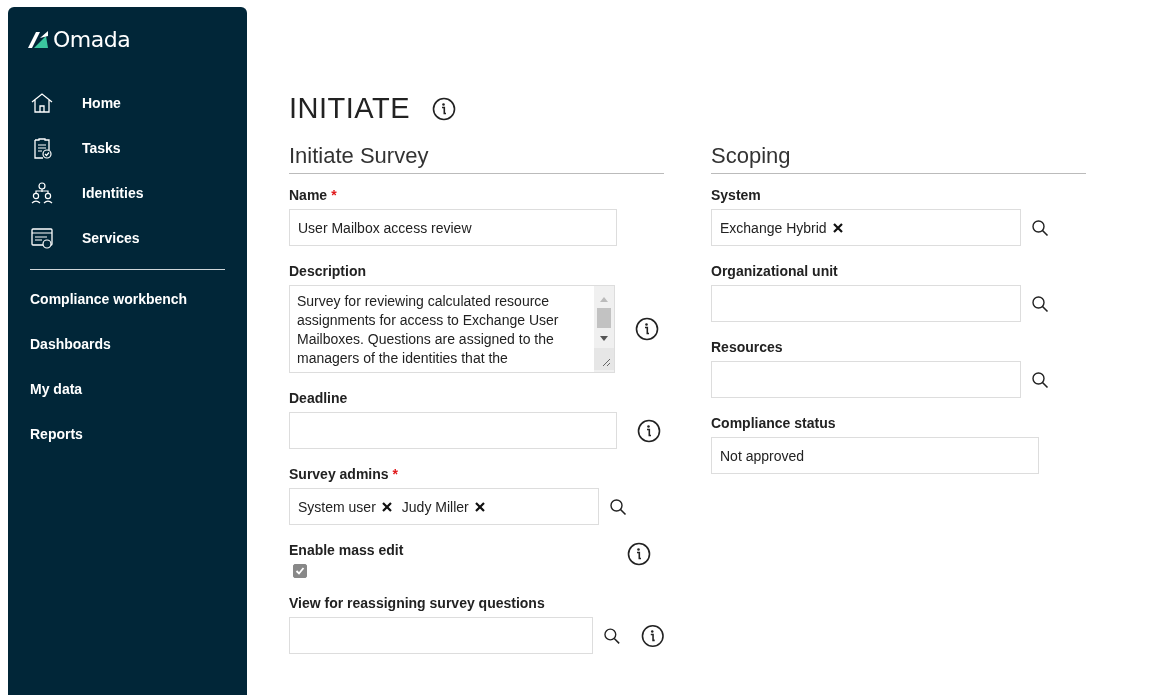 This screenshot has width=1158, height=695. I want to click on nav-link: Dashboards, so click(127, 343).